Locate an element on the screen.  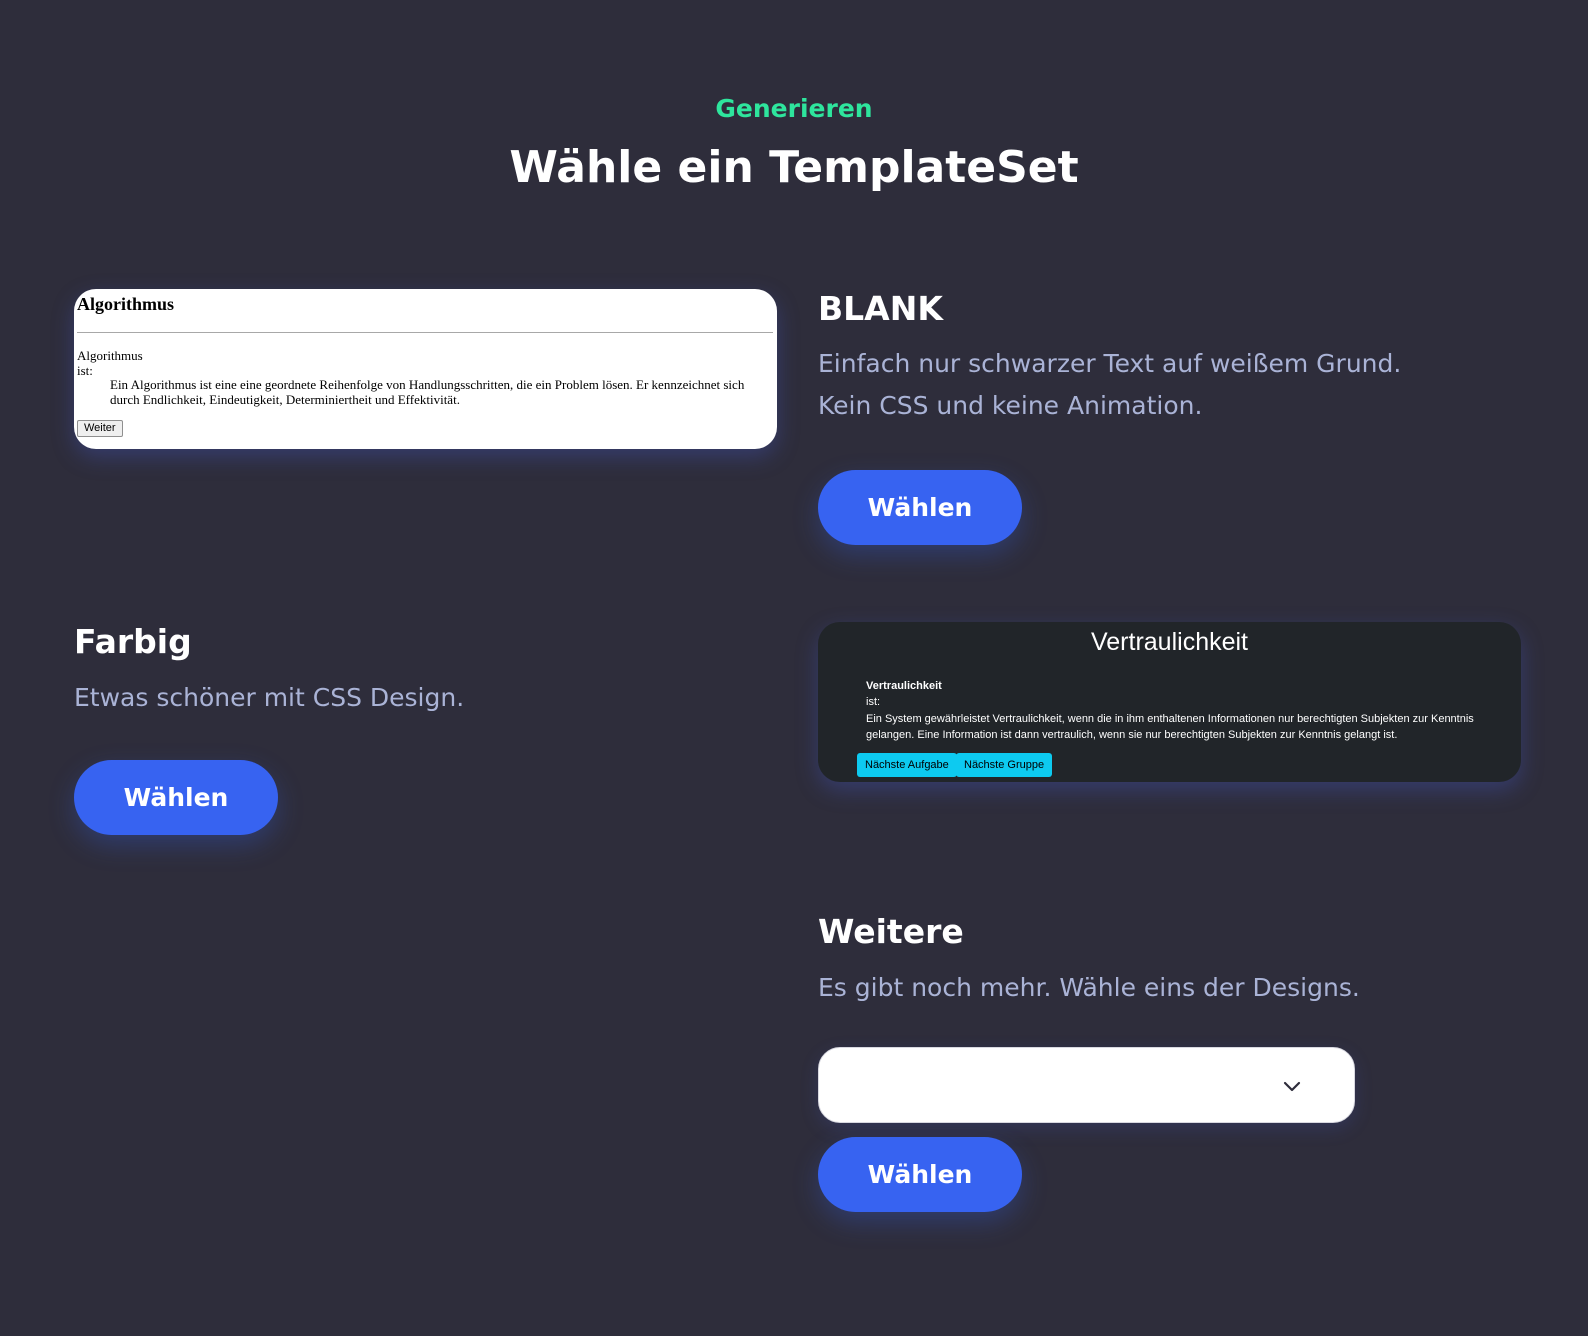
design-select is located at coordinates (1086, 1085).